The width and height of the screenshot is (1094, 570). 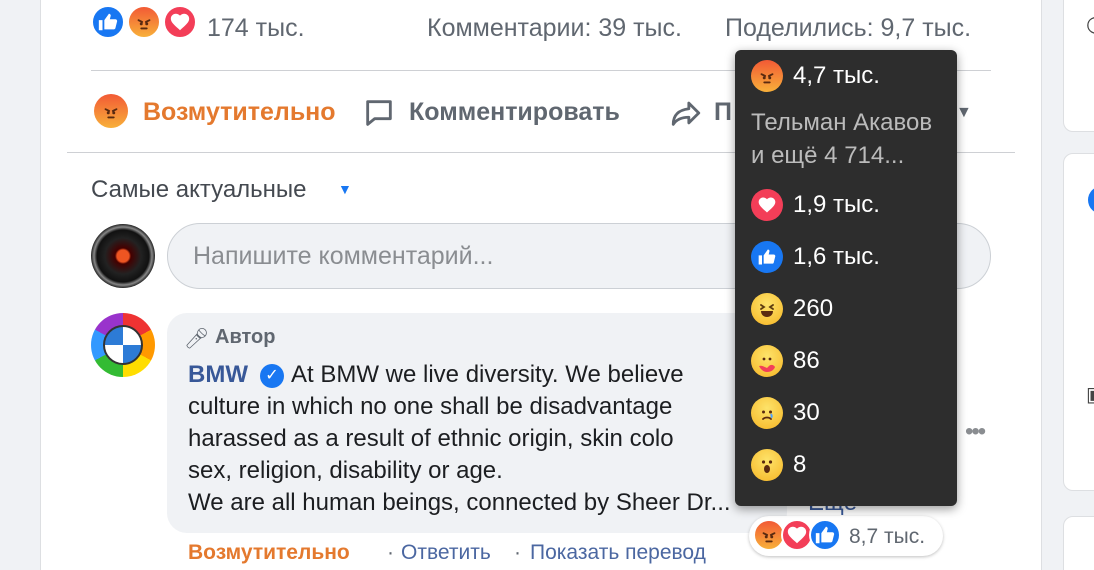 I want to click on sidebar-card-bottom, so click(x=1078, y=543).